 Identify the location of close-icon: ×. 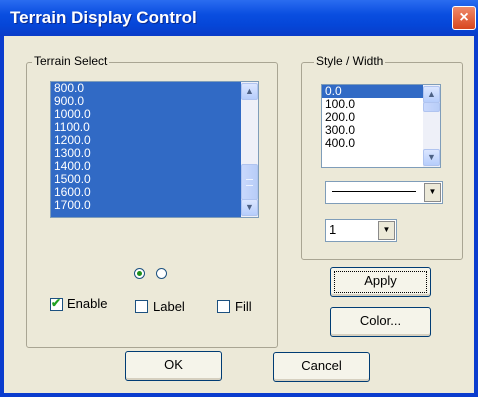
(464, 18).